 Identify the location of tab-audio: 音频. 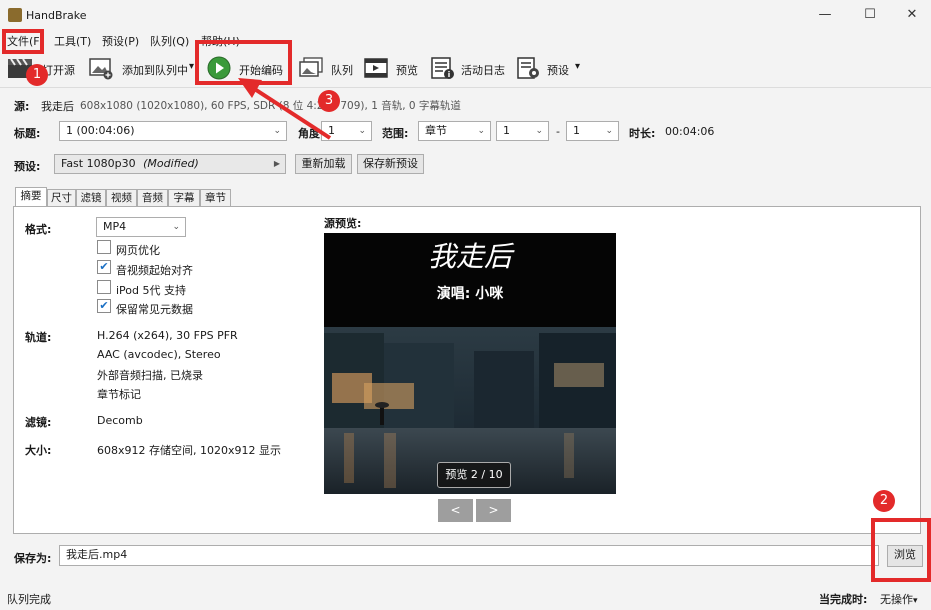
(152, 198).